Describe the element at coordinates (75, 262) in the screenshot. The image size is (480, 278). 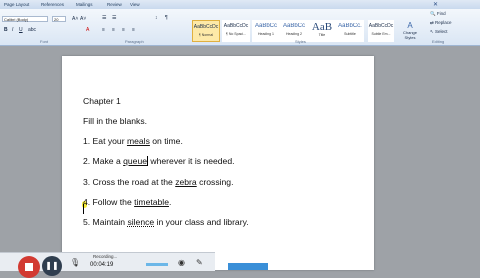
I see `microphone-icon: 🎙` at that location.